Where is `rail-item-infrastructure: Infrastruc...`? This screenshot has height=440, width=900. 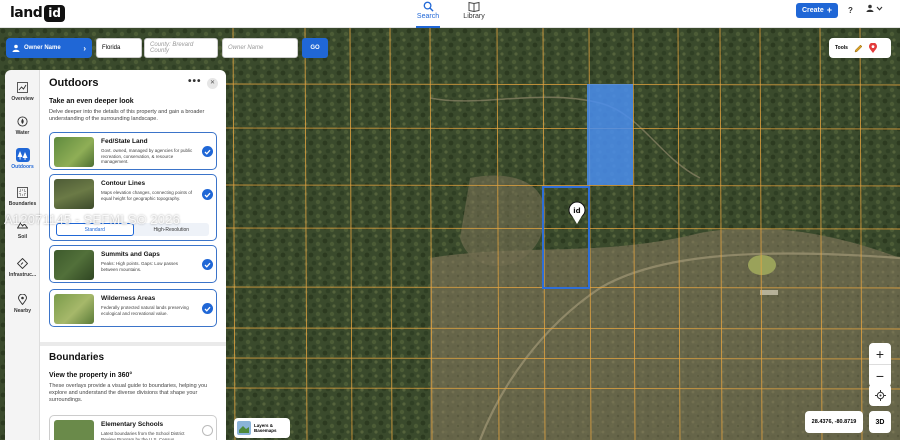
rail-item-infrastructure: Infrastruc... is located at coordinates (22, 267).